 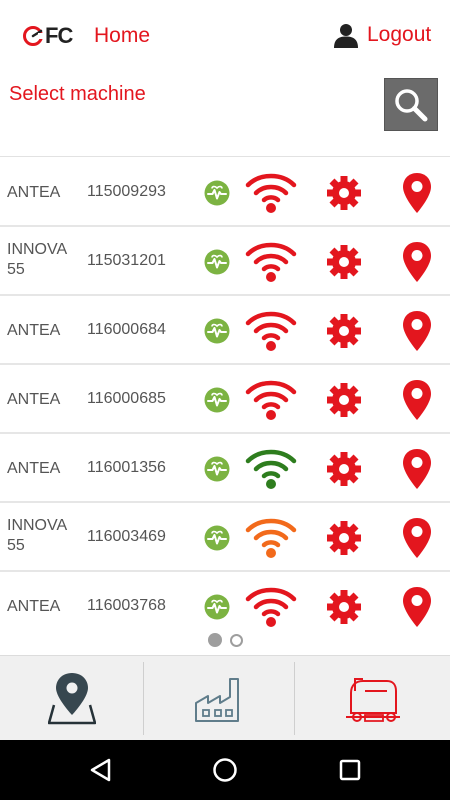 I want to click on machine-row: INNOVA 55 116003469, so click(x=225, y=537).